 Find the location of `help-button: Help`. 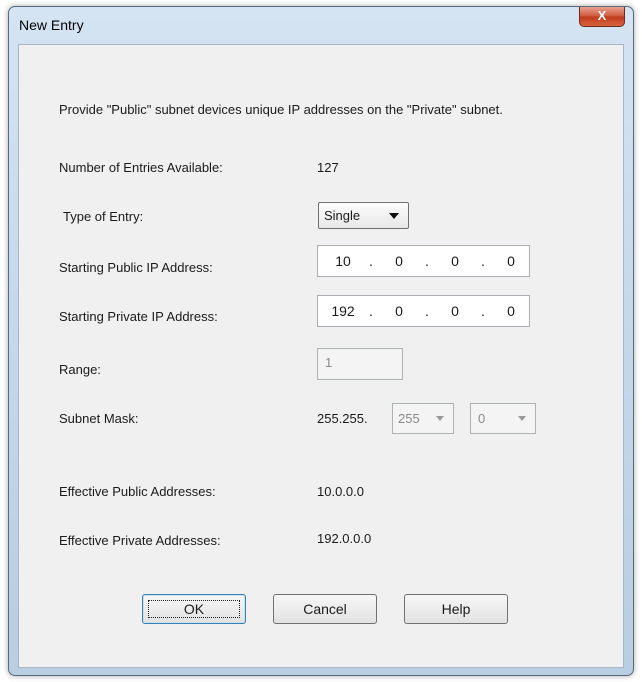

help-button: Help is located at coordinates (456, 609).